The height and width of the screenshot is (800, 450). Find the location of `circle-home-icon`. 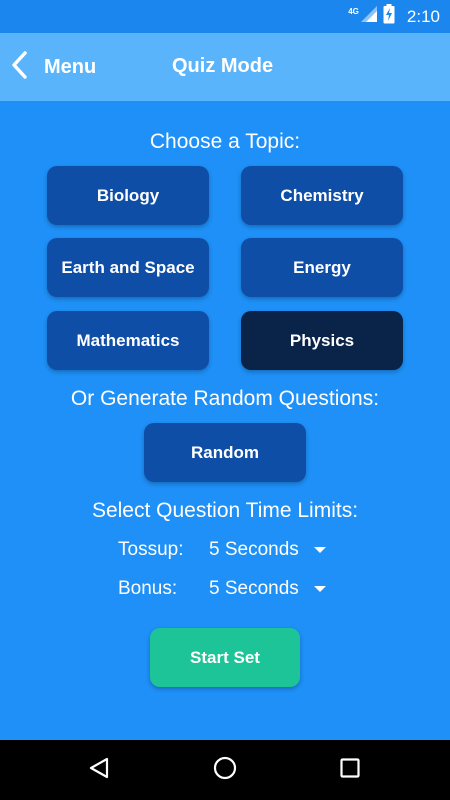

circle-home-icon is located at coordinates (225, 770).